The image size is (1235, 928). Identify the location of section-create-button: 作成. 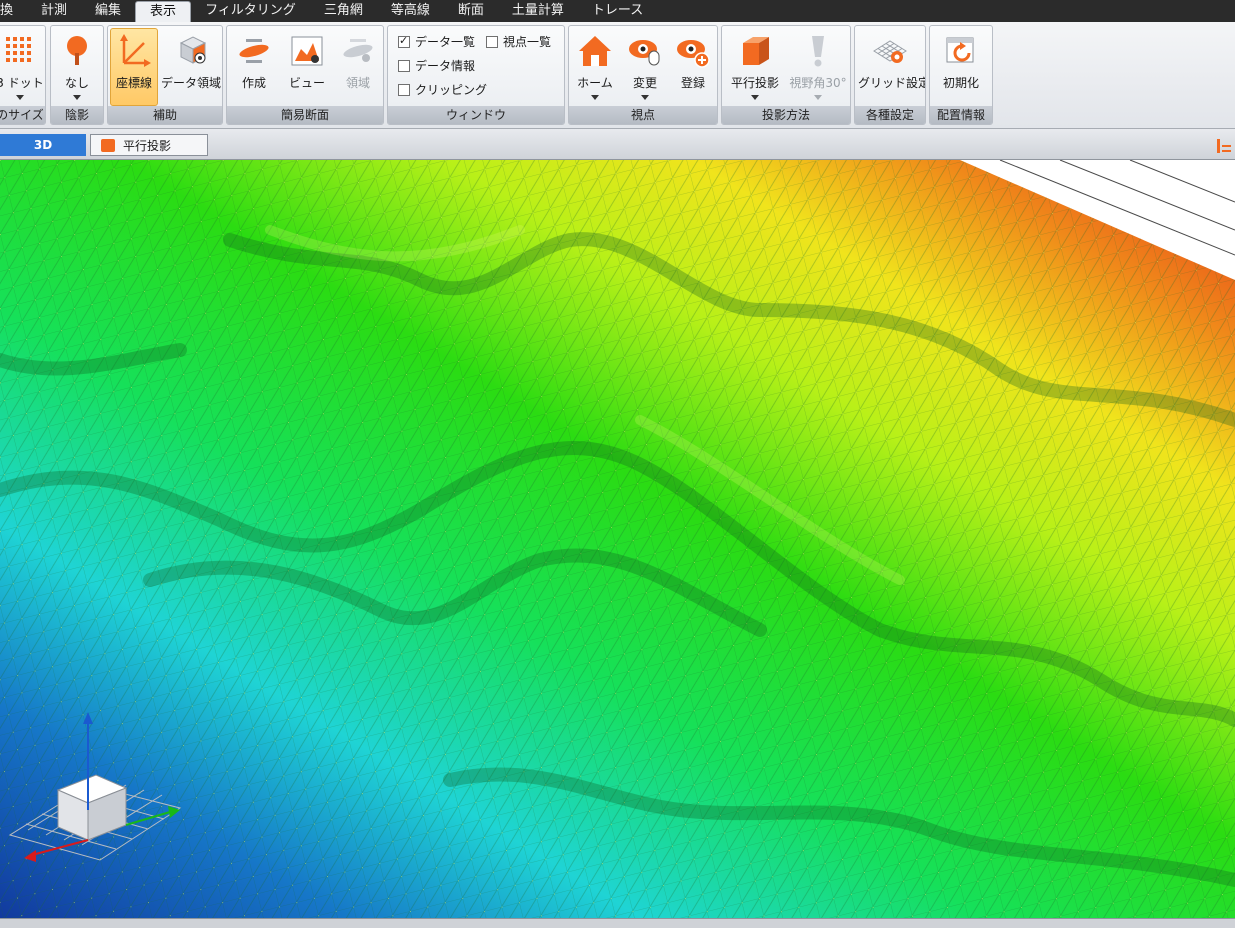
(254, 67).